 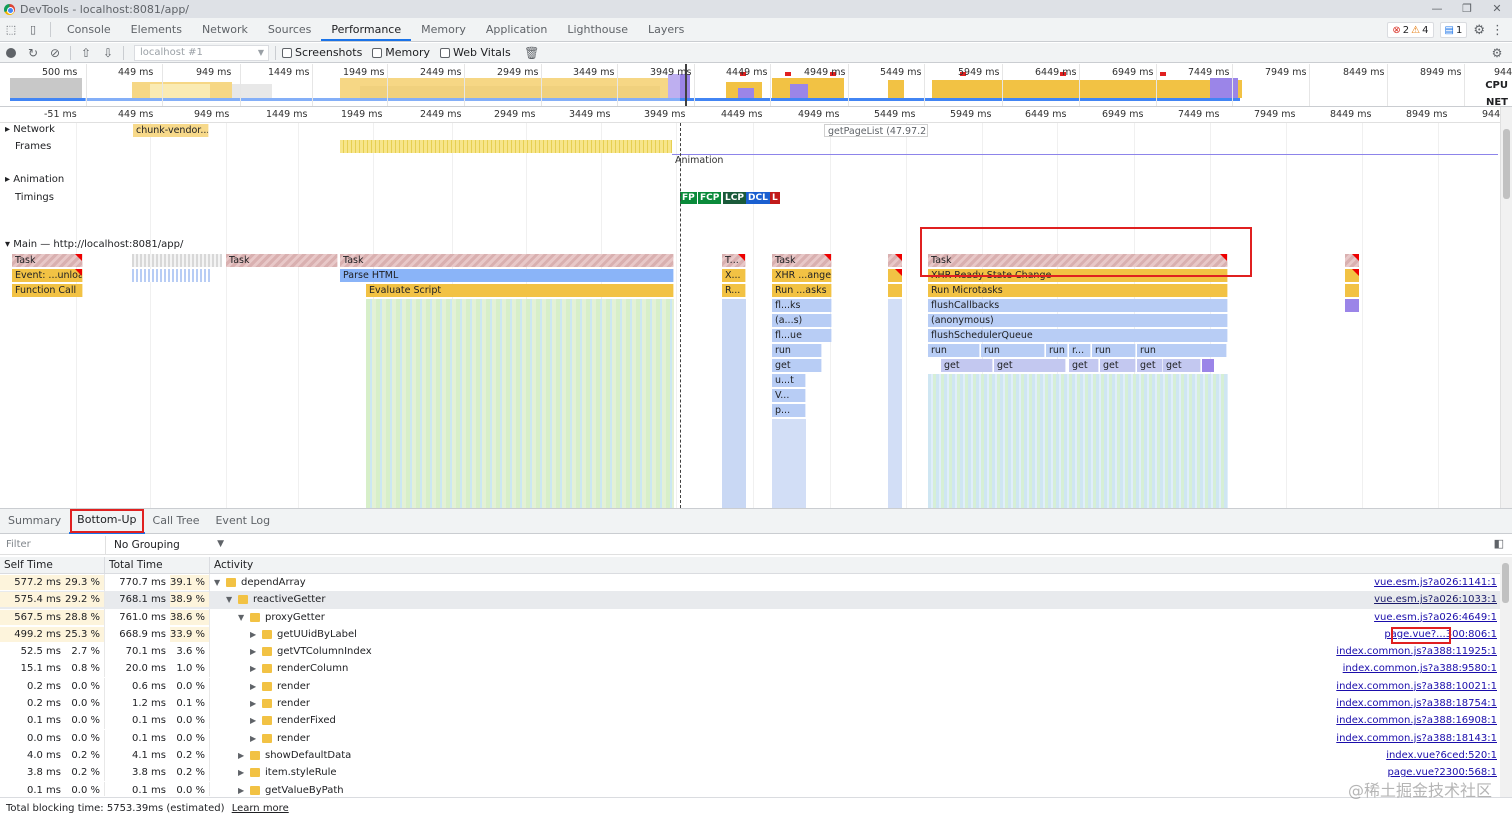 What do you see at coordinates (1497, 30) in the screenshot?
I see `more-menu-icon: ⋮` at bounding box center [1497, 30].